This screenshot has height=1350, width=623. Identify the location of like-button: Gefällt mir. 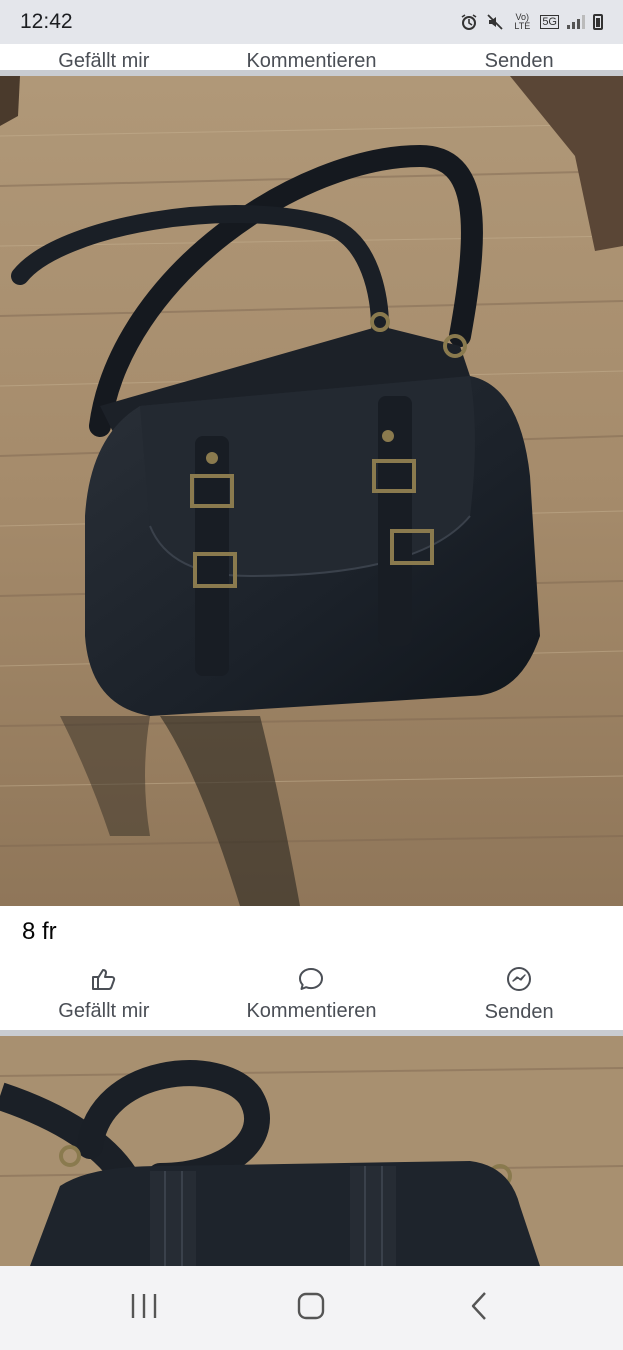
(104, 995).